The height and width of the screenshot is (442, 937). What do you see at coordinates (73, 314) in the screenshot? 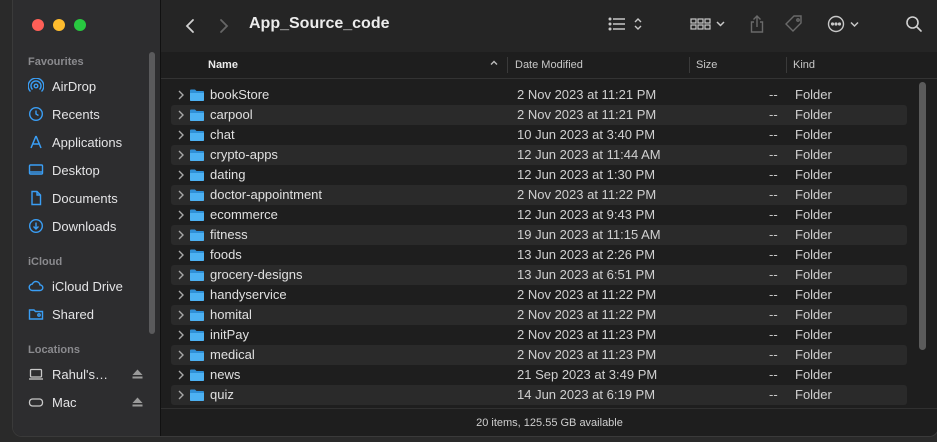
I see `sidebar-item-label: Shared` at bounding box center [73, 314].